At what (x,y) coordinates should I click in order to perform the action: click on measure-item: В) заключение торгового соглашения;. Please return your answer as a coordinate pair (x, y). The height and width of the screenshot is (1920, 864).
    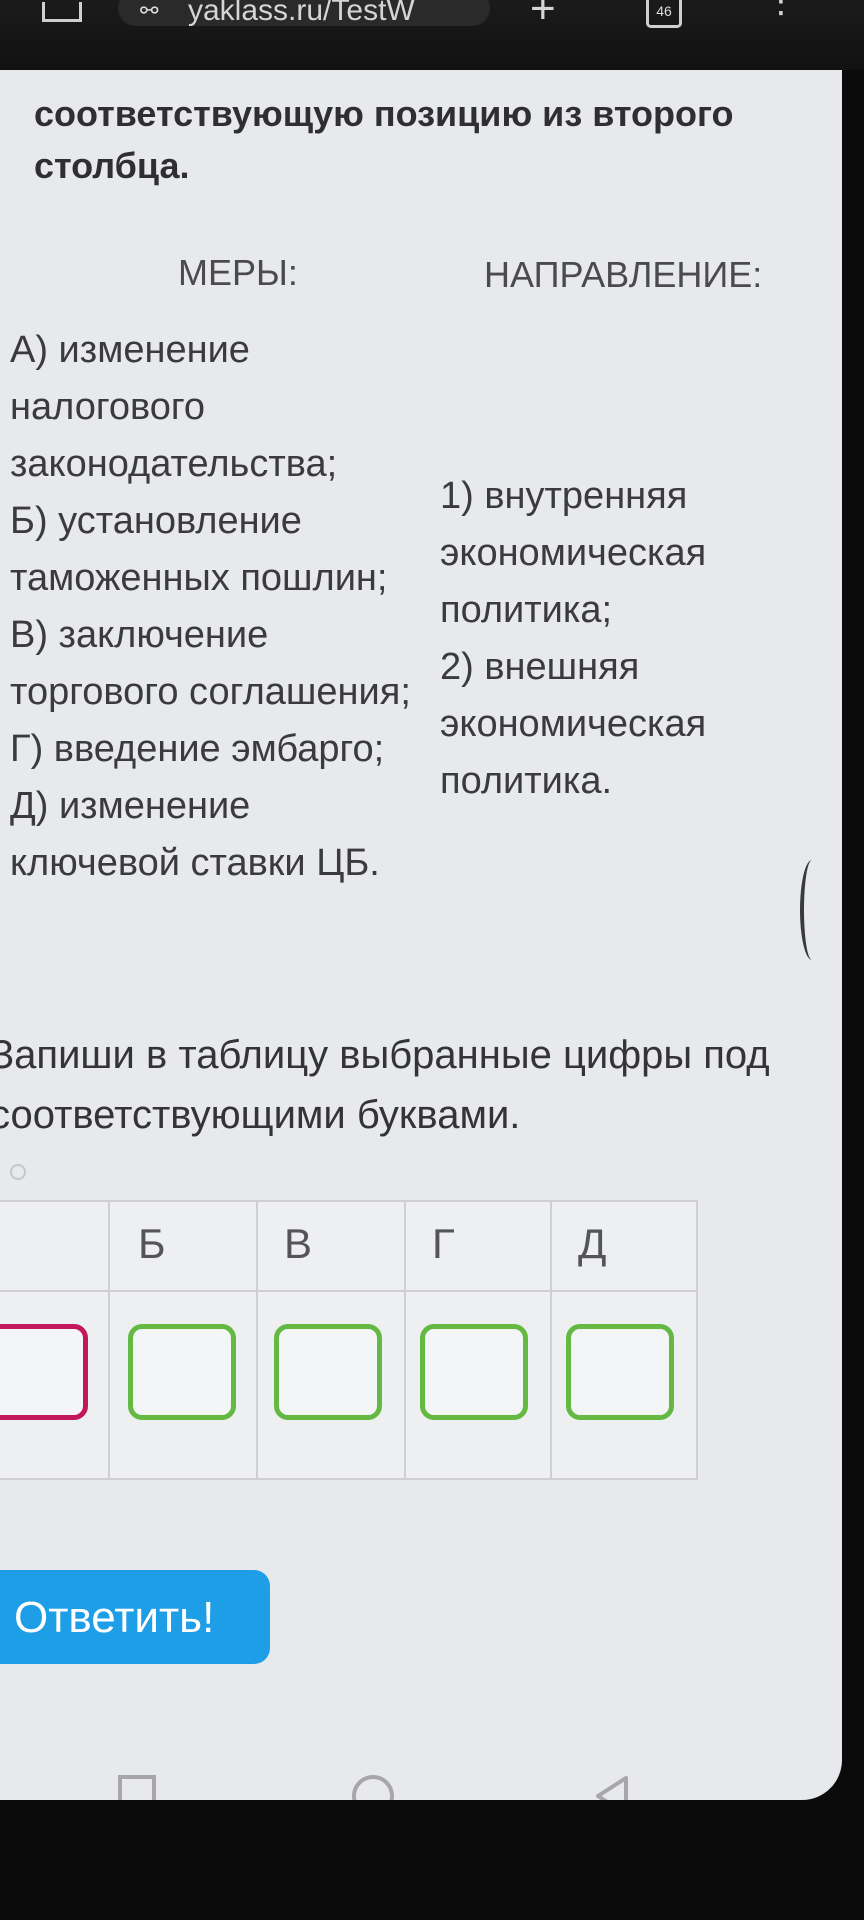
    Looking at the image, I should click on (210, 663).